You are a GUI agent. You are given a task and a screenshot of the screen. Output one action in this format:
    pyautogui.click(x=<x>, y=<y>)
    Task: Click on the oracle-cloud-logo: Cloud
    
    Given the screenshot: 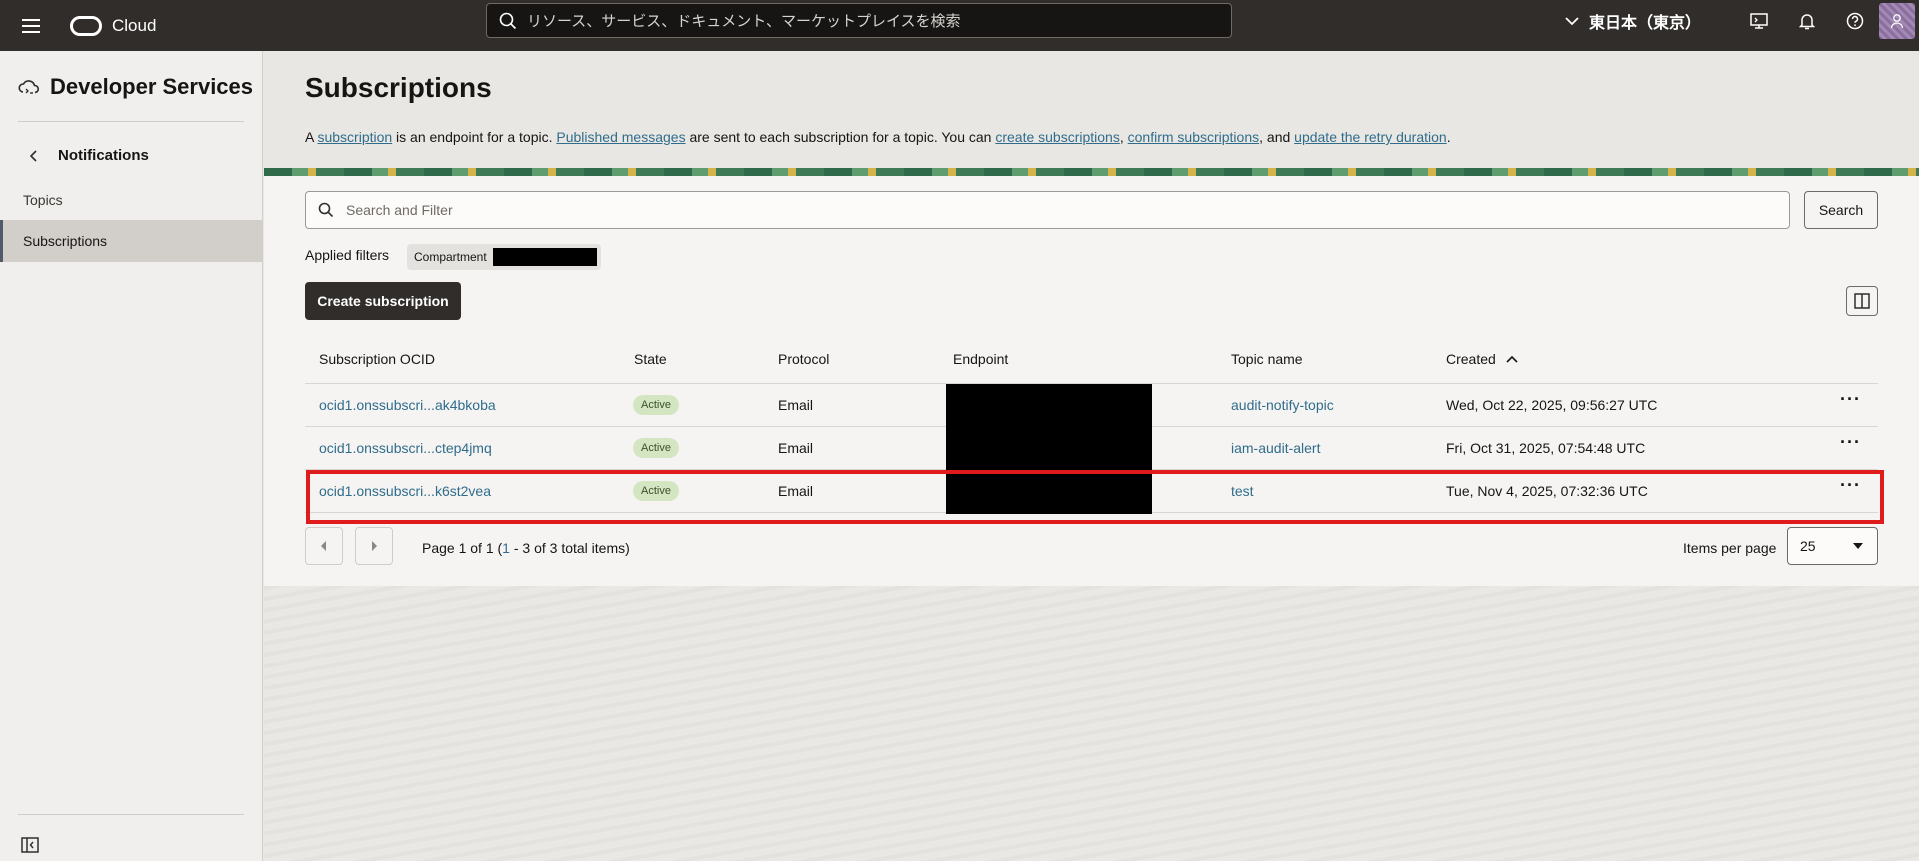 What is the action you would take?
    pyautogui.click(x=113, y=25)
    